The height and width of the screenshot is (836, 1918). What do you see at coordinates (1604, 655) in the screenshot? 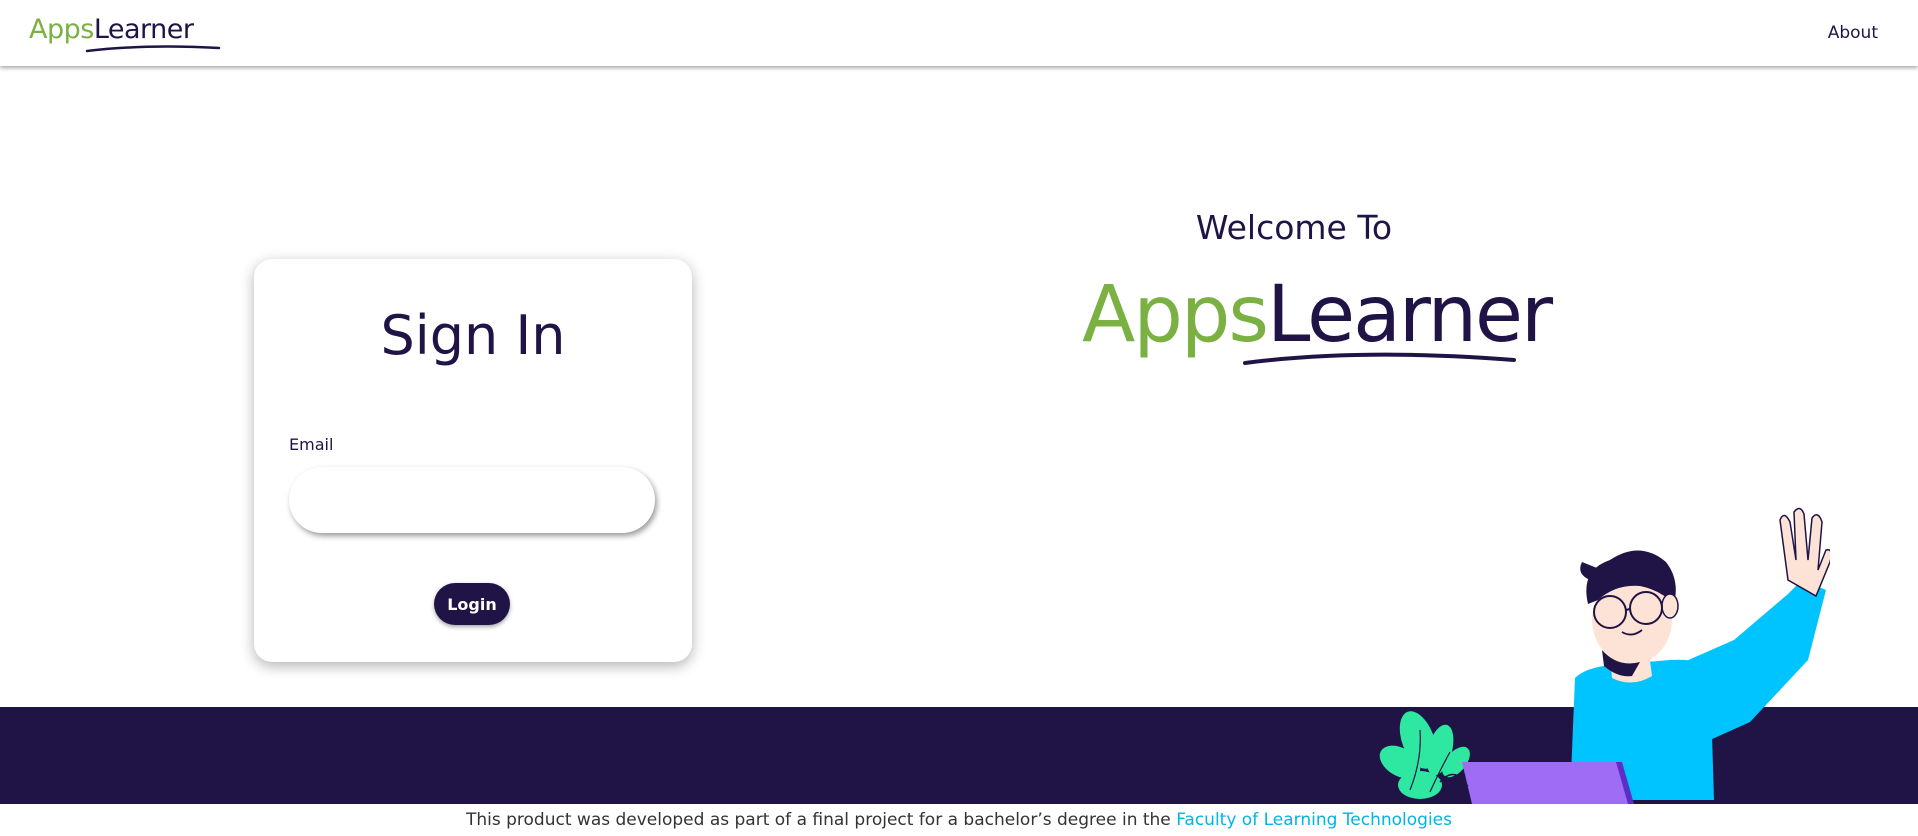
I see `waving-student-illustration-icon` at bounding box center [1604, 655].